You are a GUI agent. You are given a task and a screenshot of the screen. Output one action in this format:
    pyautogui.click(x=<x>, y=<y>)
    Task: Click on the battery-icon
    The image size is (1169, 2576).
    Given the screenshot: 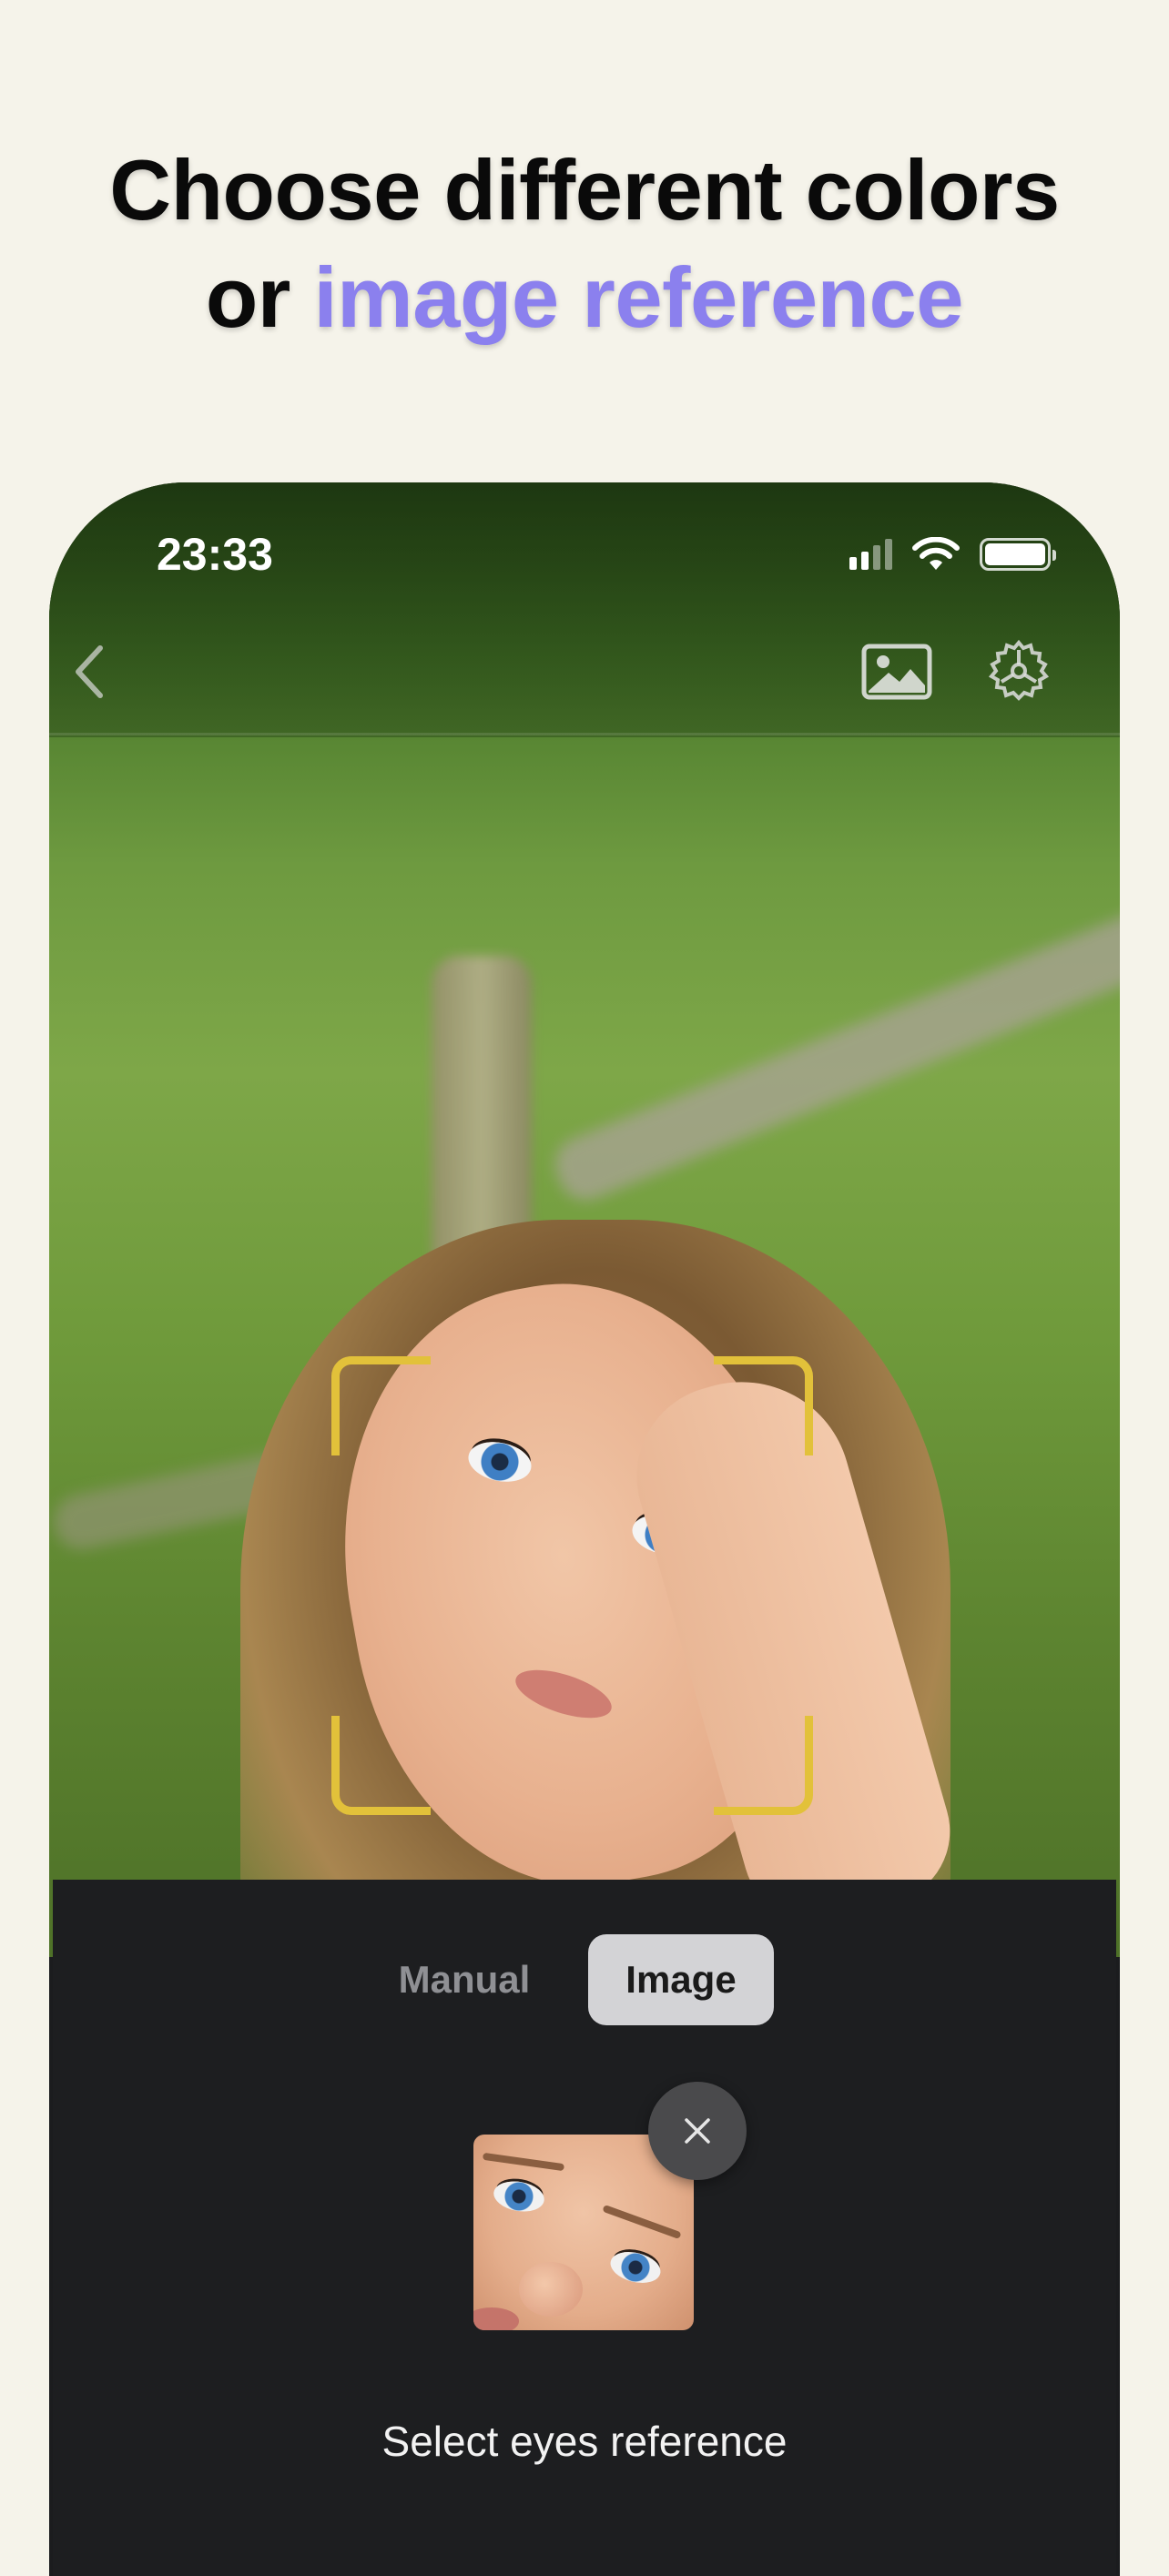 What is the action you would take?
    pyautogui.click(x=1018, y=554)
    